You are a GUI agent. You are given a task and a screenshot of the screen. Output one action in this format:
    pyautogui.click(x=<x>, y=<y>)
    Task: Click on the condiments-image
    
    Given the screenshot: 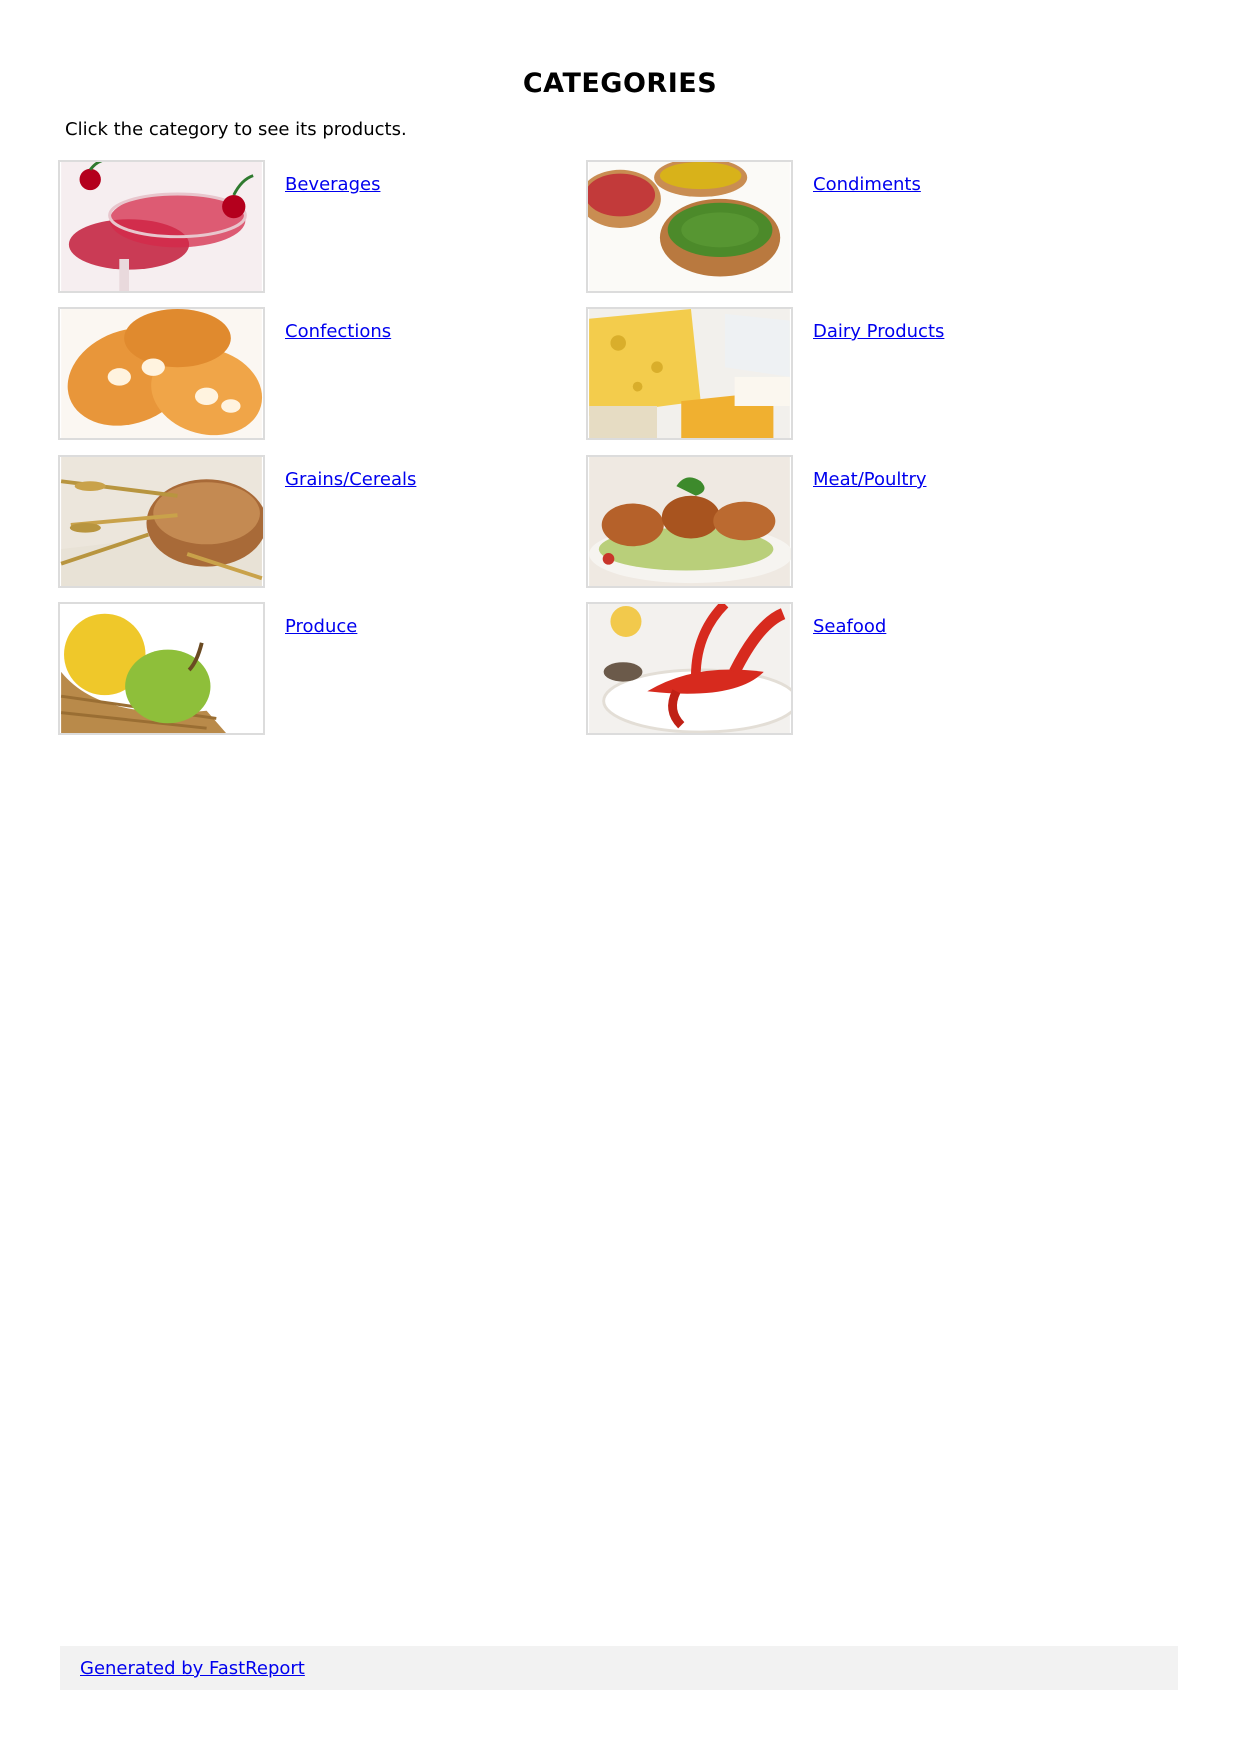 What is the action you would take?
    pyautogui.click(x=689, y=226)
    